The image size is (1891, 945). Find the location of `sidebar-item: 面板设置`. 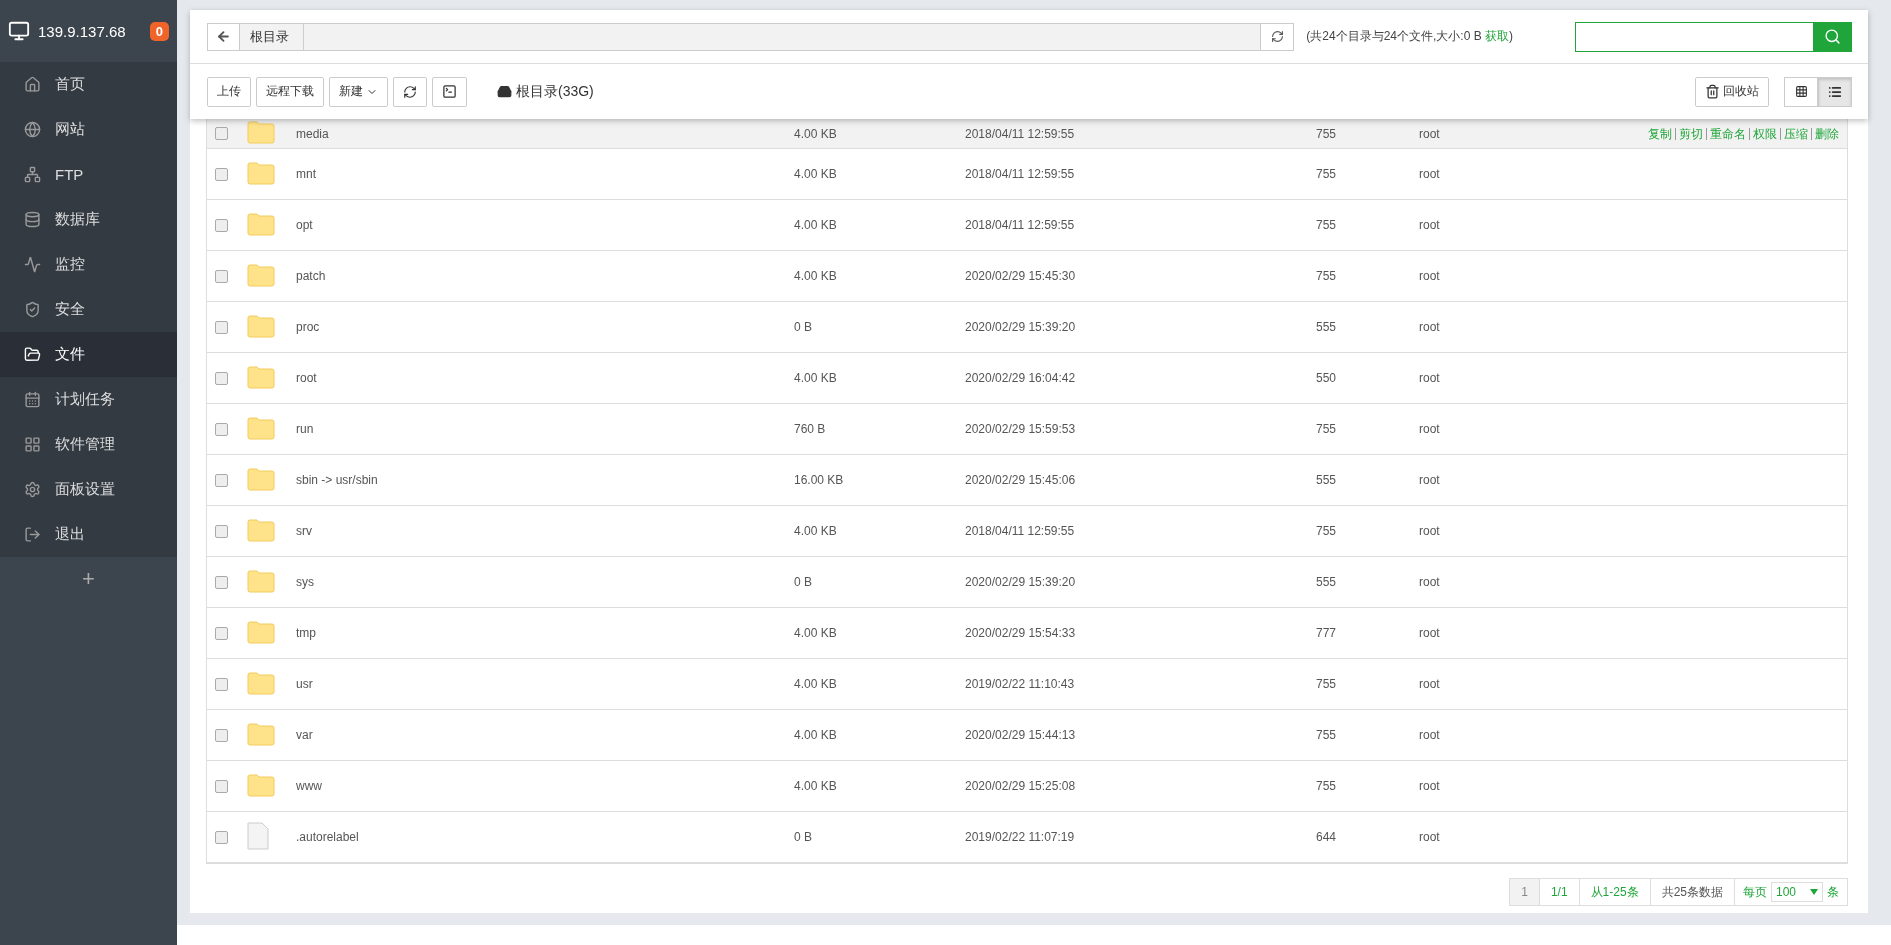

sidebar-item: 面板设置 is located at coordinates (88, 489).